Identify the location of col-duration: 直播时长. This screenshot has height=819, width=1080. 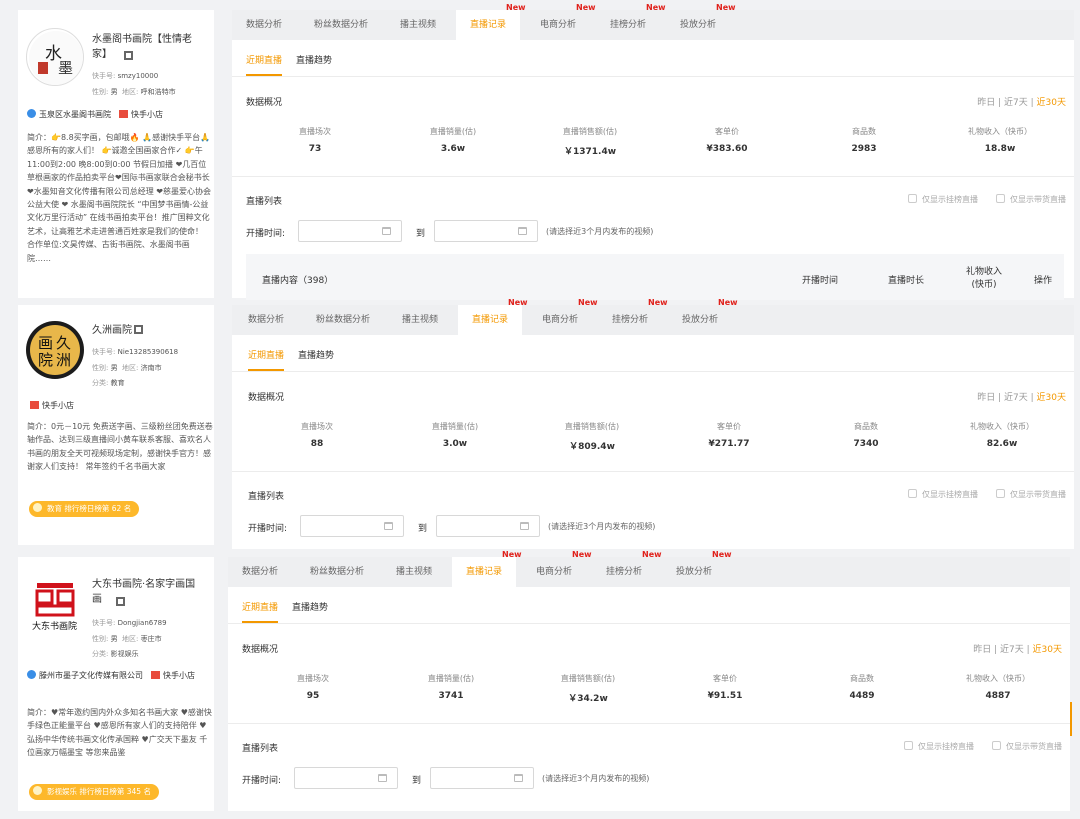
(906, 279).